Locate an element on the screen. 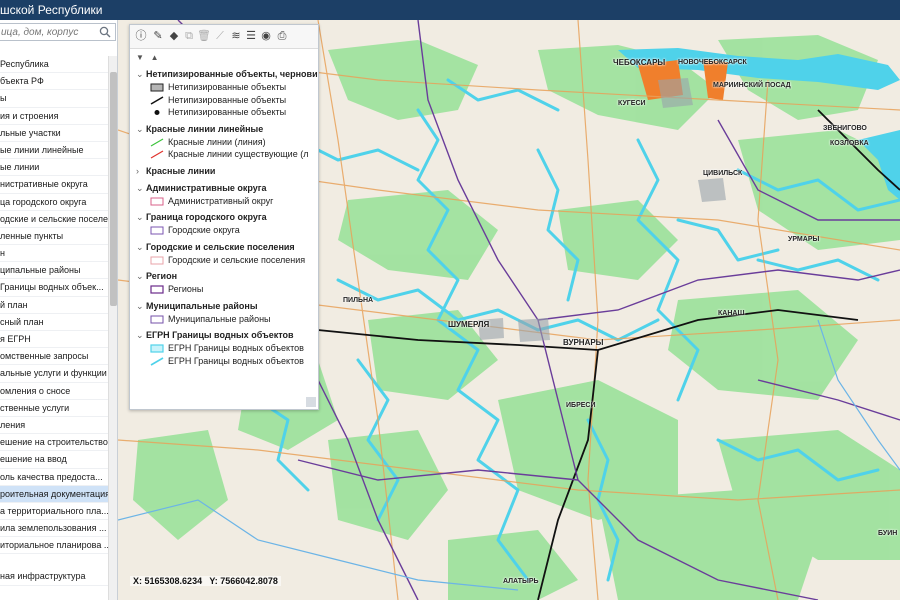 This screenshot has width=900, height=600. sidebar-item: ленные пункты is located at coordinates (54, 237).